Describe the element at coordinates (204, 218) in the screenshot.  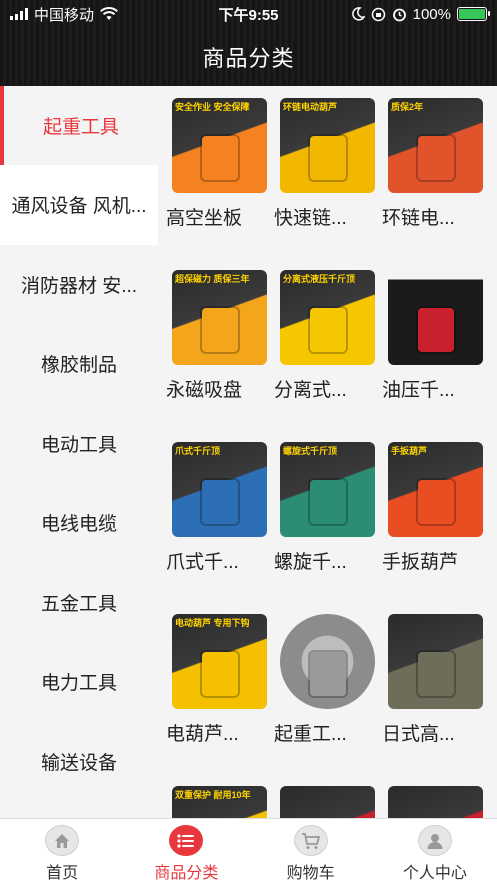
I see `product-name: 高空坐板` at that location.